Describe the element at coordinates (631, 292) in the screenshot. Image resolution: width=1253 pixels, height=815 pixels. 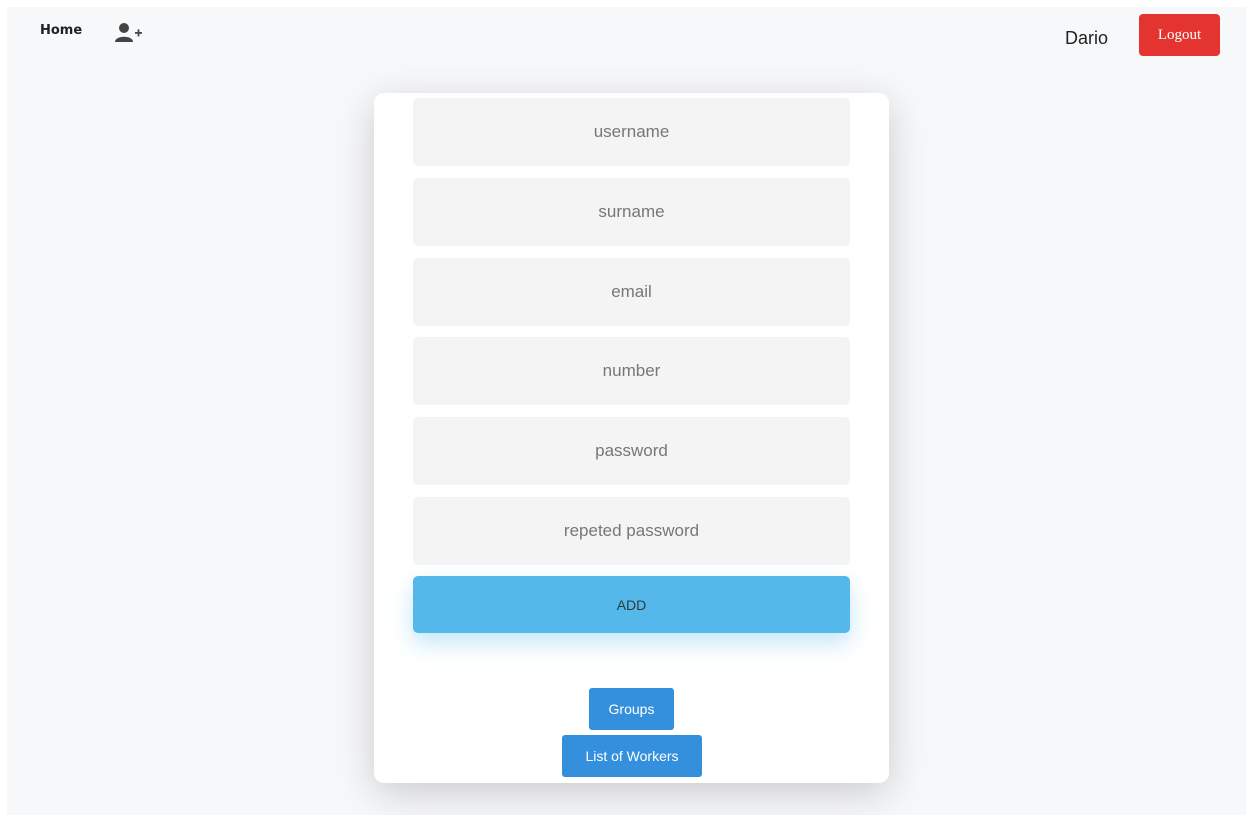
I see `email-field` at that location.